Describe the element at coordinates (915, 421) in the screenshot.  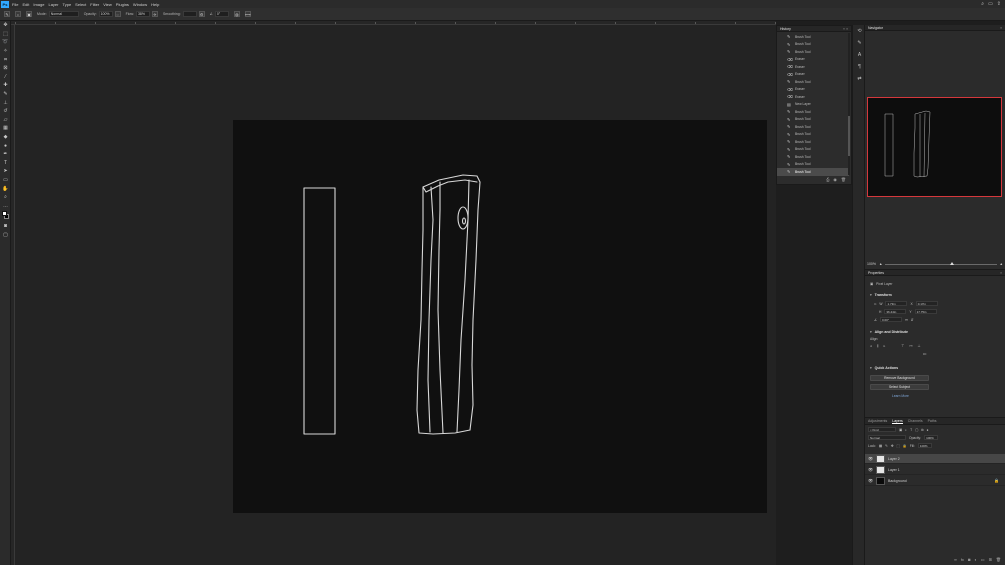
I see `tab-channels: Channels` at that location.